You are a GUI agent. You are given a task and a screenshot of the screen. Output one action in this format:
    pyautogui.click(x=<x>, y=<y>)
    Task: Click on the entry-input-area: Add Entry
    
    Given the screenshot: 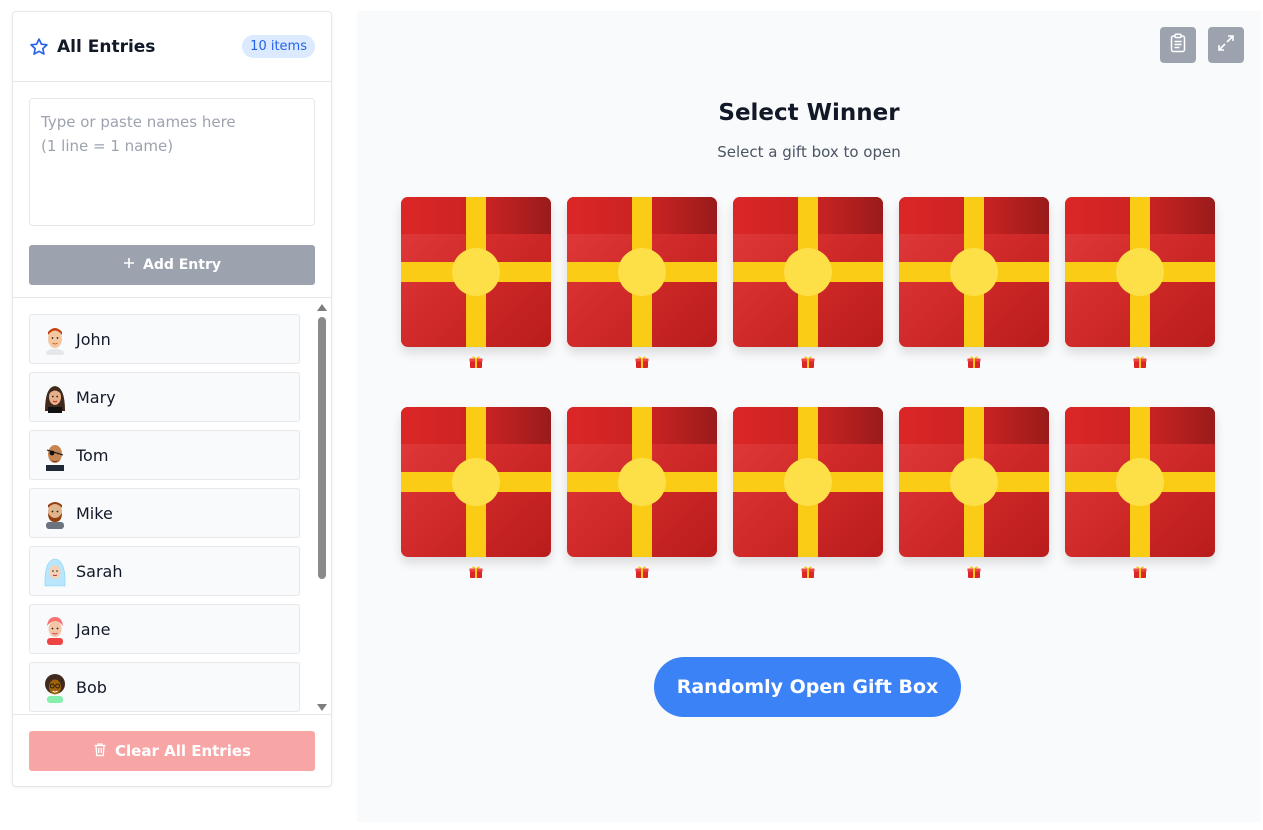 What is the action you would take?
    pyautogui.click(x=172, y=190)
    